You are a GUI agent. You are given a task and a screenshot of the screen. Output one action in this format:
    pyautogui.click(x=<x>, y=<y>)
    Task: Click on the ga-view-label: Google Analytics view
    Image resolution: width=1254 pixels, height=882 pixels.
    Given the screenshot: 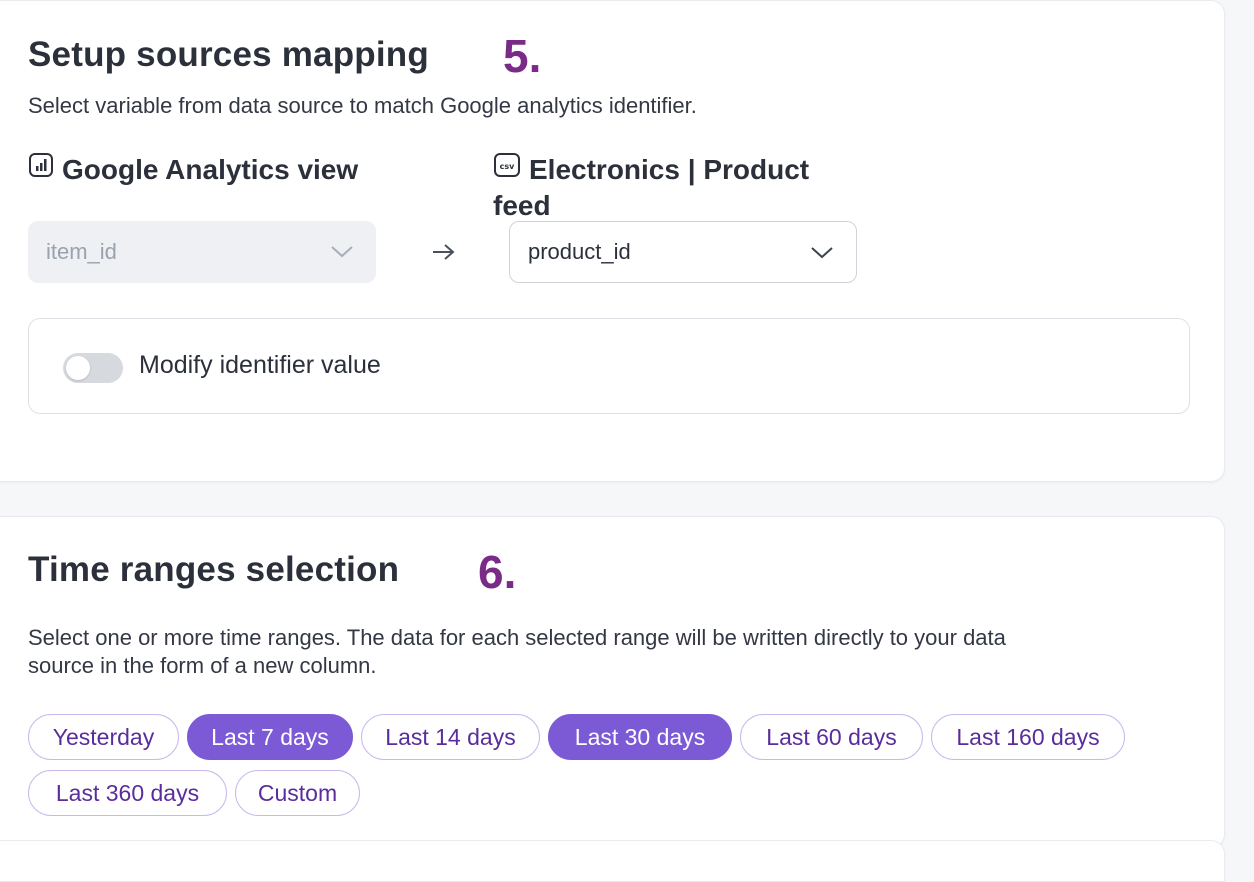 What is the action you would take?
    pyautogui.click(x=193, y=170)
    